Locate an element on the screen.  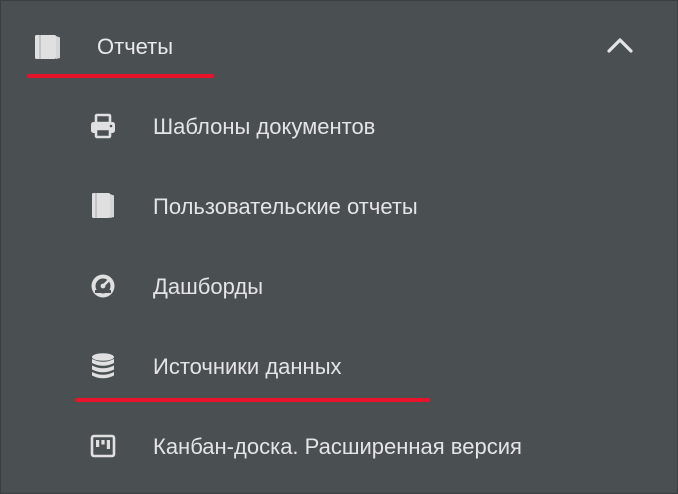
menu-item-label: Канбан-доска. Расширенная версия is located at coordinates (337, 446).